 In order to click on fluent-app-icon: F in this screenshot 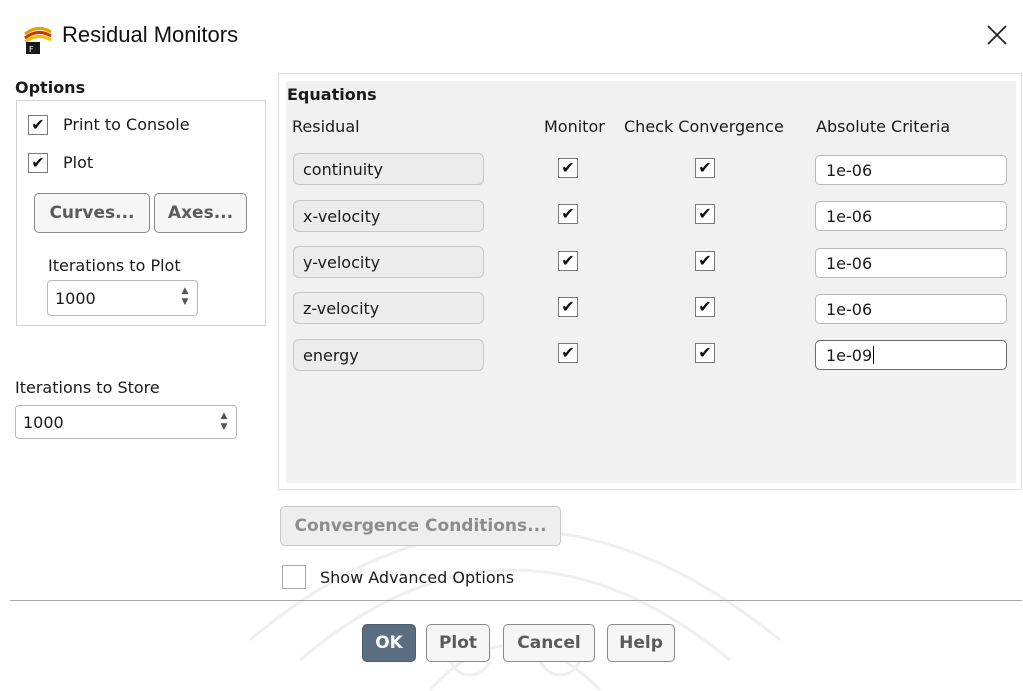, I will do `click(38, 39)`.